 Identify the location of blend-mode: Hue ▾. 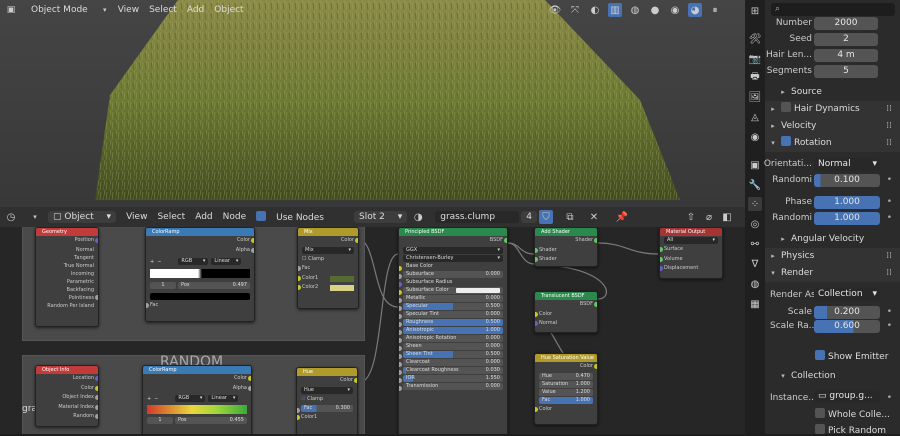
(327, 390).